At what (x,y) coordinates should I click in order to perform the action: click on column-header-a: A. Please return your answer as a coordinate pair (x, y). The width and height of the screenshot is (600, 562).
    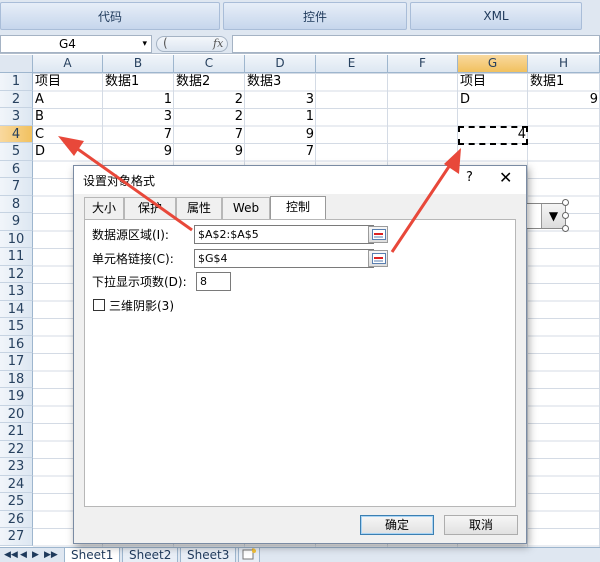
    Looking at the image, I should click on (68, 64).